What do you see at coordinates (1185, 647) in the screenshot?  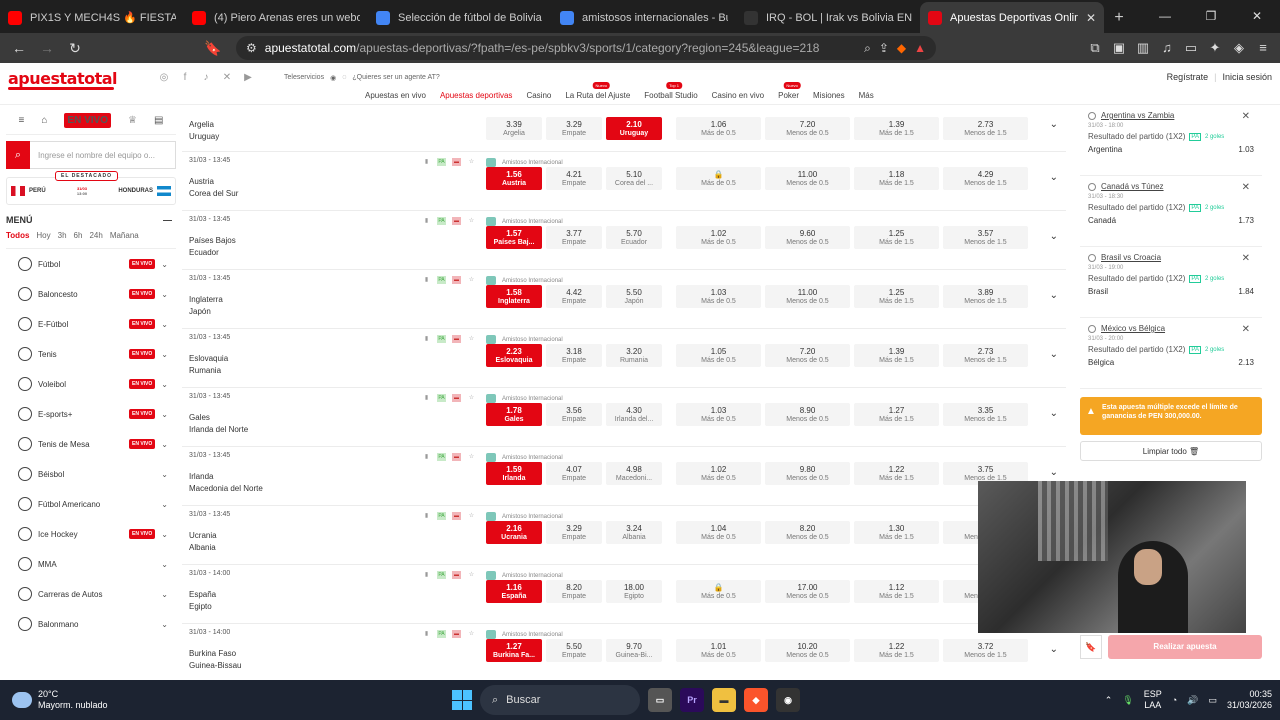 I see `place-bet-button: Realizar apuesta` at bounding box center [1185, 647].